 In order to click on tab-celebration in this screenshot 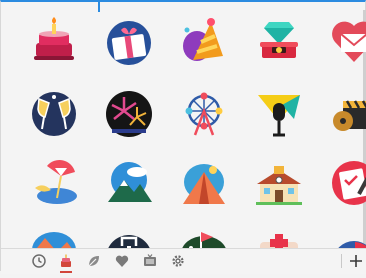, I will do `click(66, 263)`.